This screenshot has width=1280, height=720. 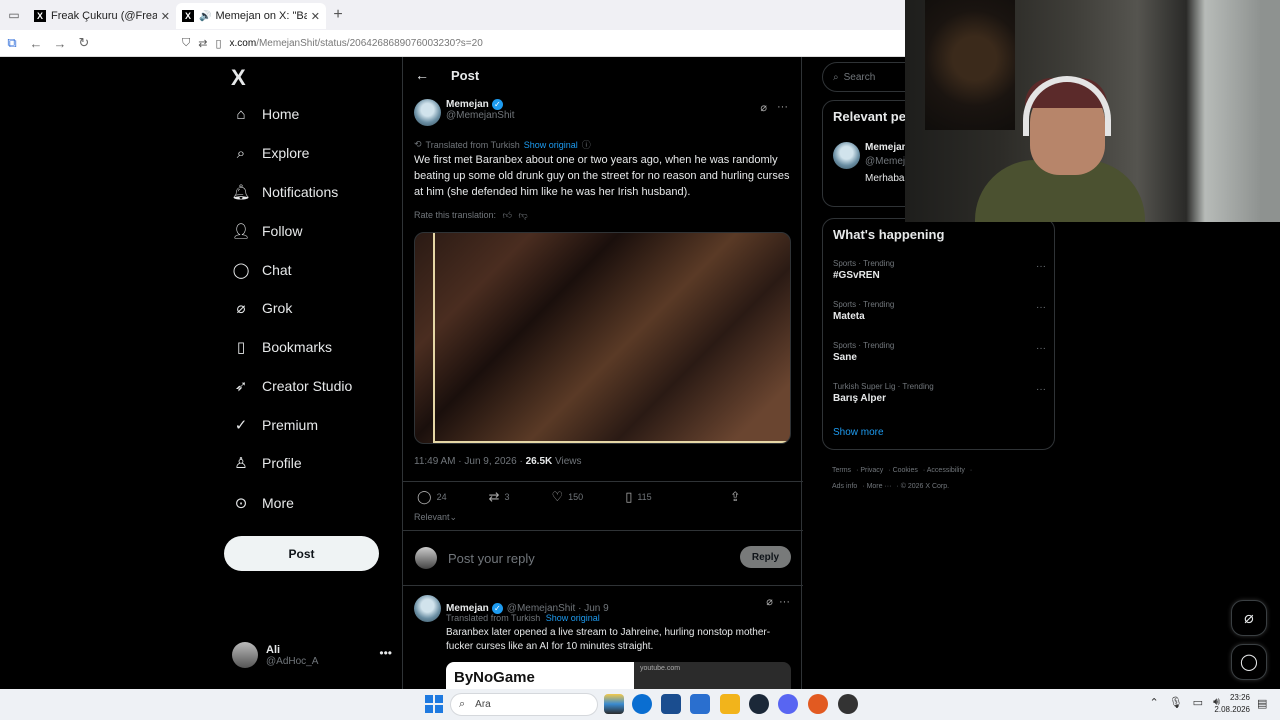 What do you see at coordinates (435, 517) in the screenshot?
I see `reply-sort-dropdown: Relevant⌄` at bounding box center [435, 517].